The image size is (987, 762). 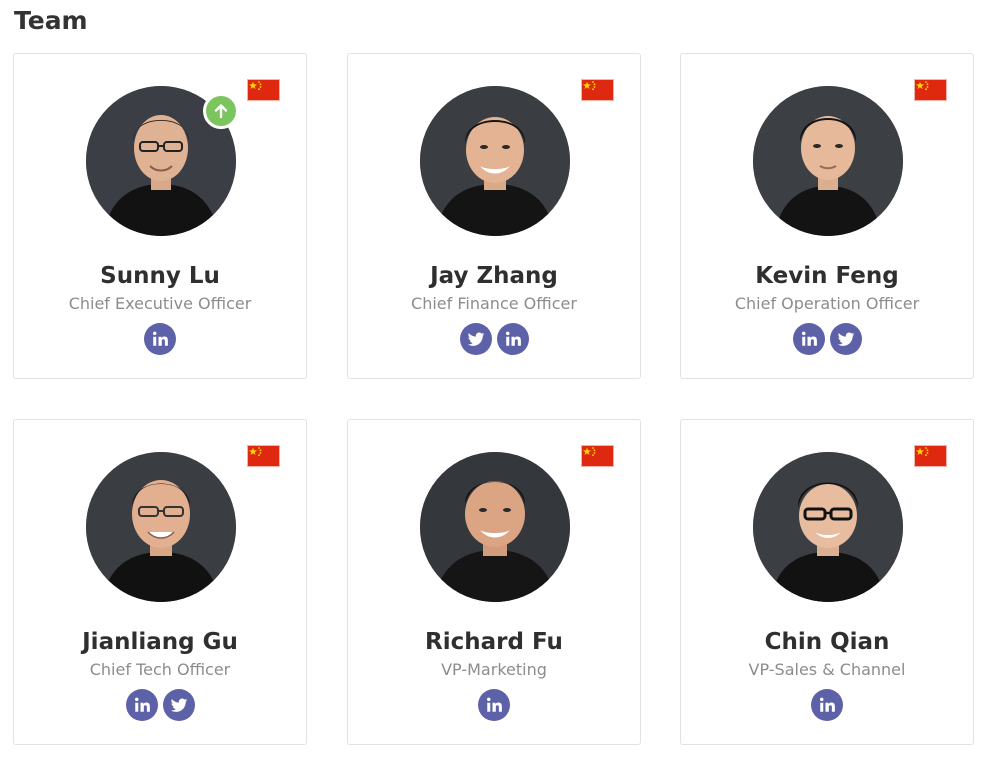 What do you see at coordinates (494, 276) in the screenshot?
I see `member-name: Jay Zhang` at bounding box center [494, 276].